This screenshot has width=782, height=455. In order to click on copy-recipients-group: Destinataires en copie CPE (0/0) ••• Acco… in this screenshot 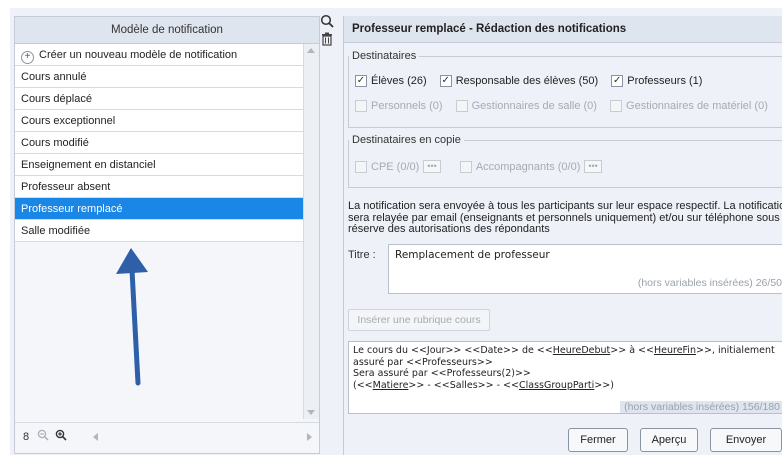, I will do `click(565, 161)`.